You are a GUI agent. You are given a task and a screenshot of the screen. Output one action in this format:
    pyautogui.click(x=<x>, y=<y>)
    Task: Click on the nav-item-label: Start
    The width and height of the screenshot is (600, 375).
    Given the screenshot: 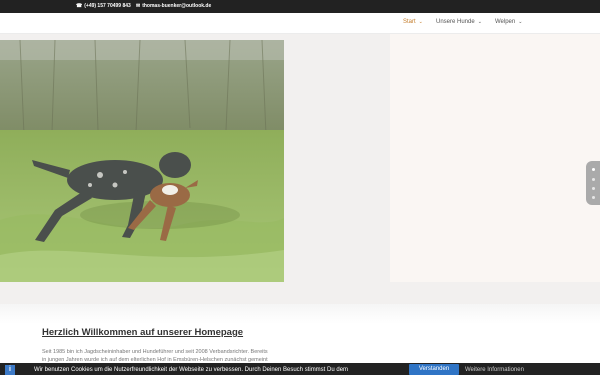 What is the action you would take?
    pyautogui.click(x=409, y=22)
    